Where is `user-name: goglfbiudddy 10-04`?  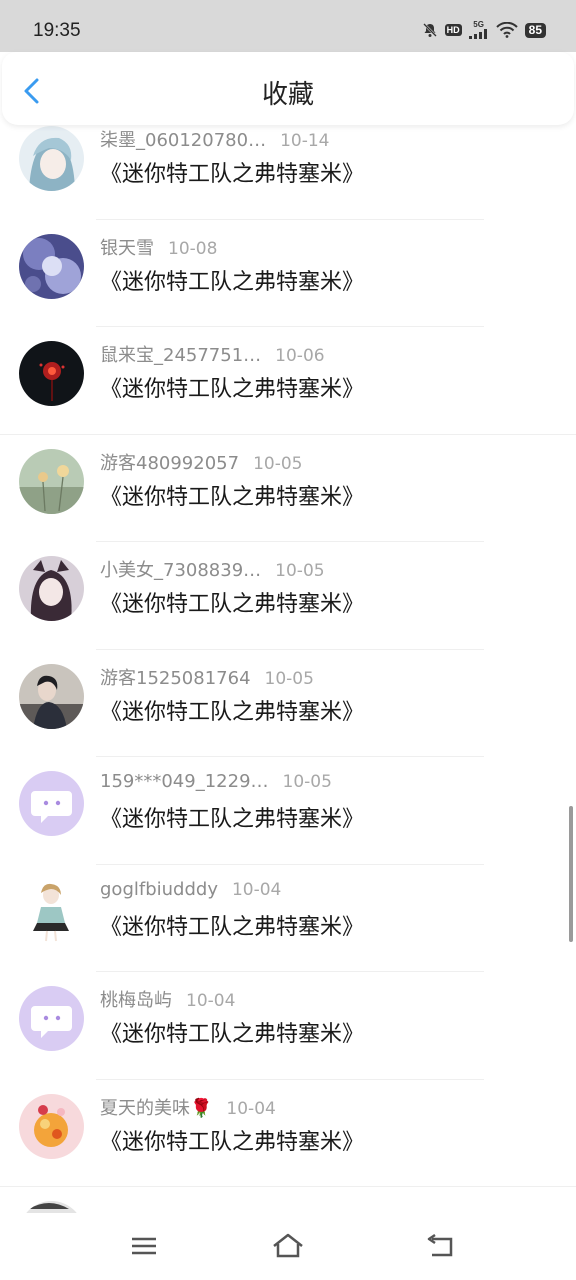
user-name: goglfbiudddy 10-04 is located at coordinates (191, 889).